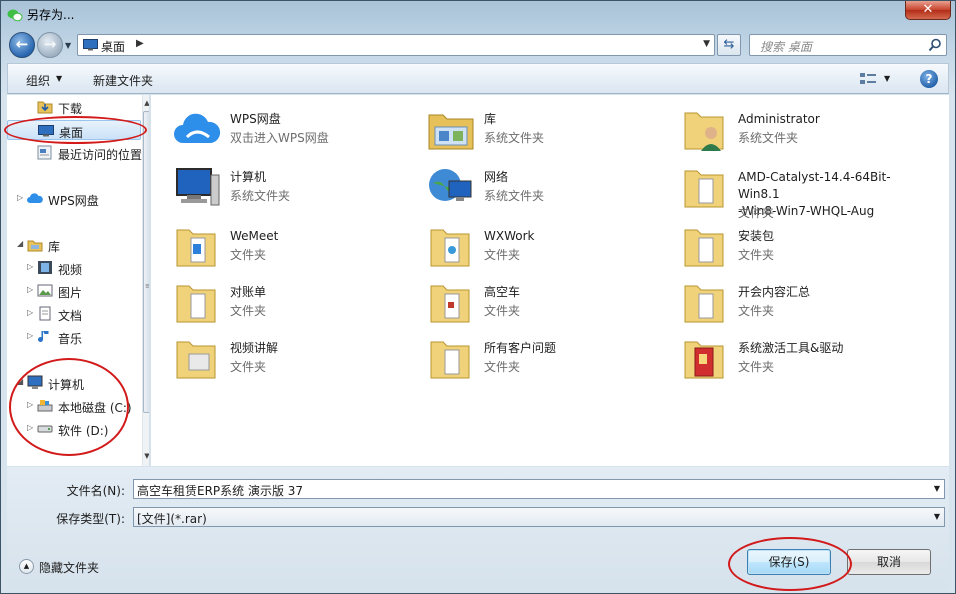  Describe the element at coordinates (74, 383) in the screenshot. I see `nav-item-computer: ◢ 计算机` at that location.